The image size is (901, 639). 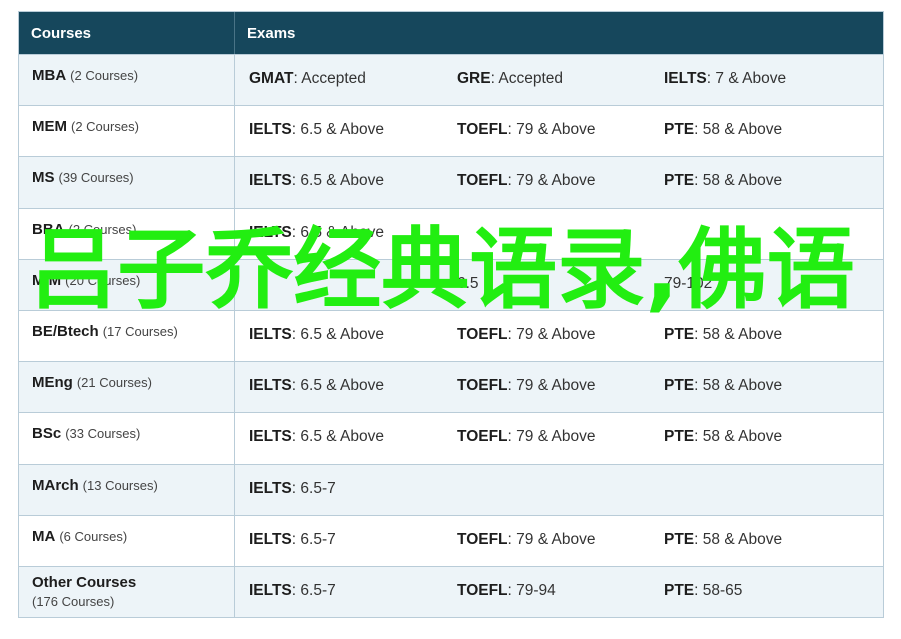 I want to click on course-cell: MEng (21 Courses), so click(x=127, y=387).